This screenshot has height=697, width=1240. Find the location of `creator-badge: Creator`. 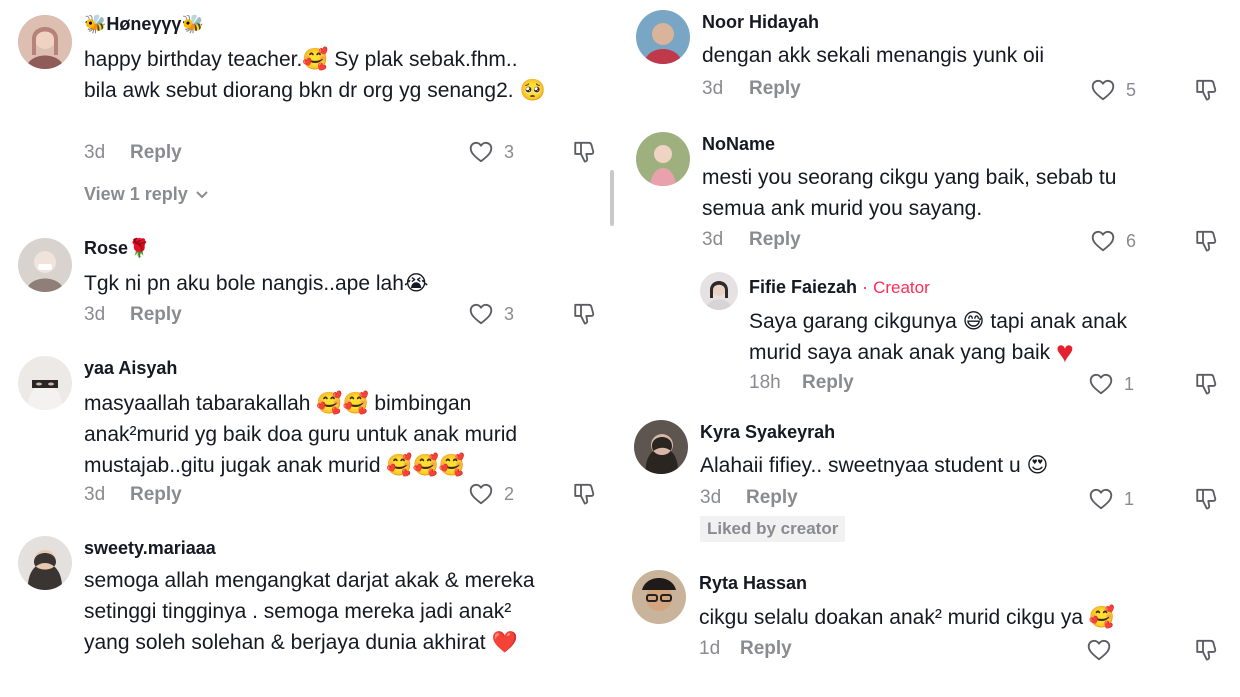

creator-badge: Creator is located at coordinates (901, 287).